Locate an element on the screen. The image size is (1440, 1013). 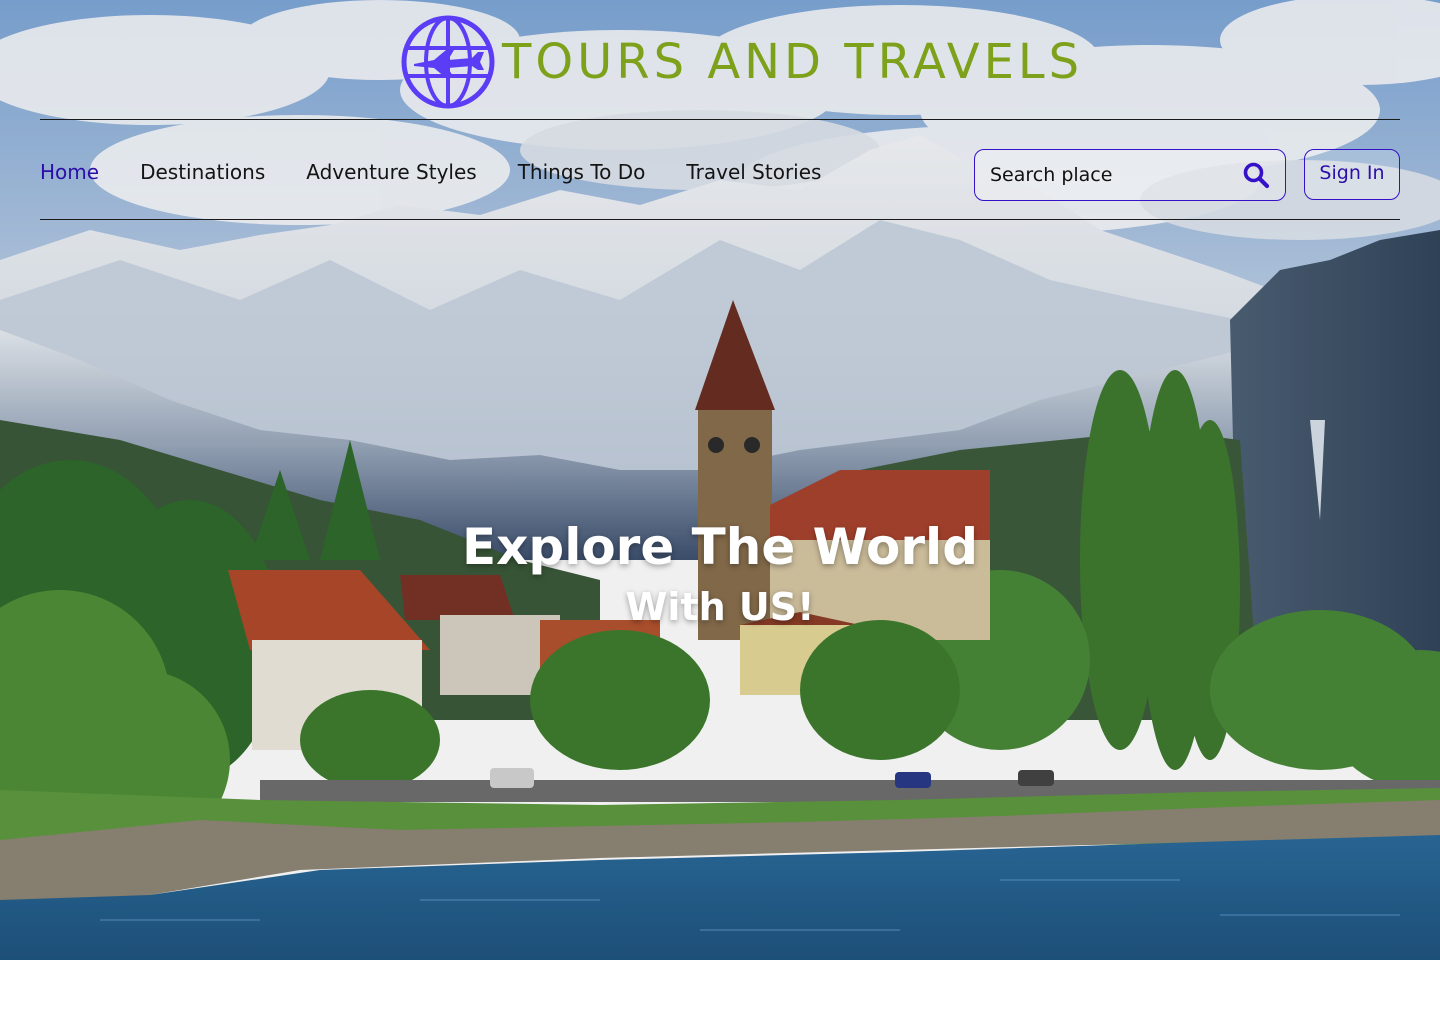
nav-item-home: Home is located at coordinates (69, 172).